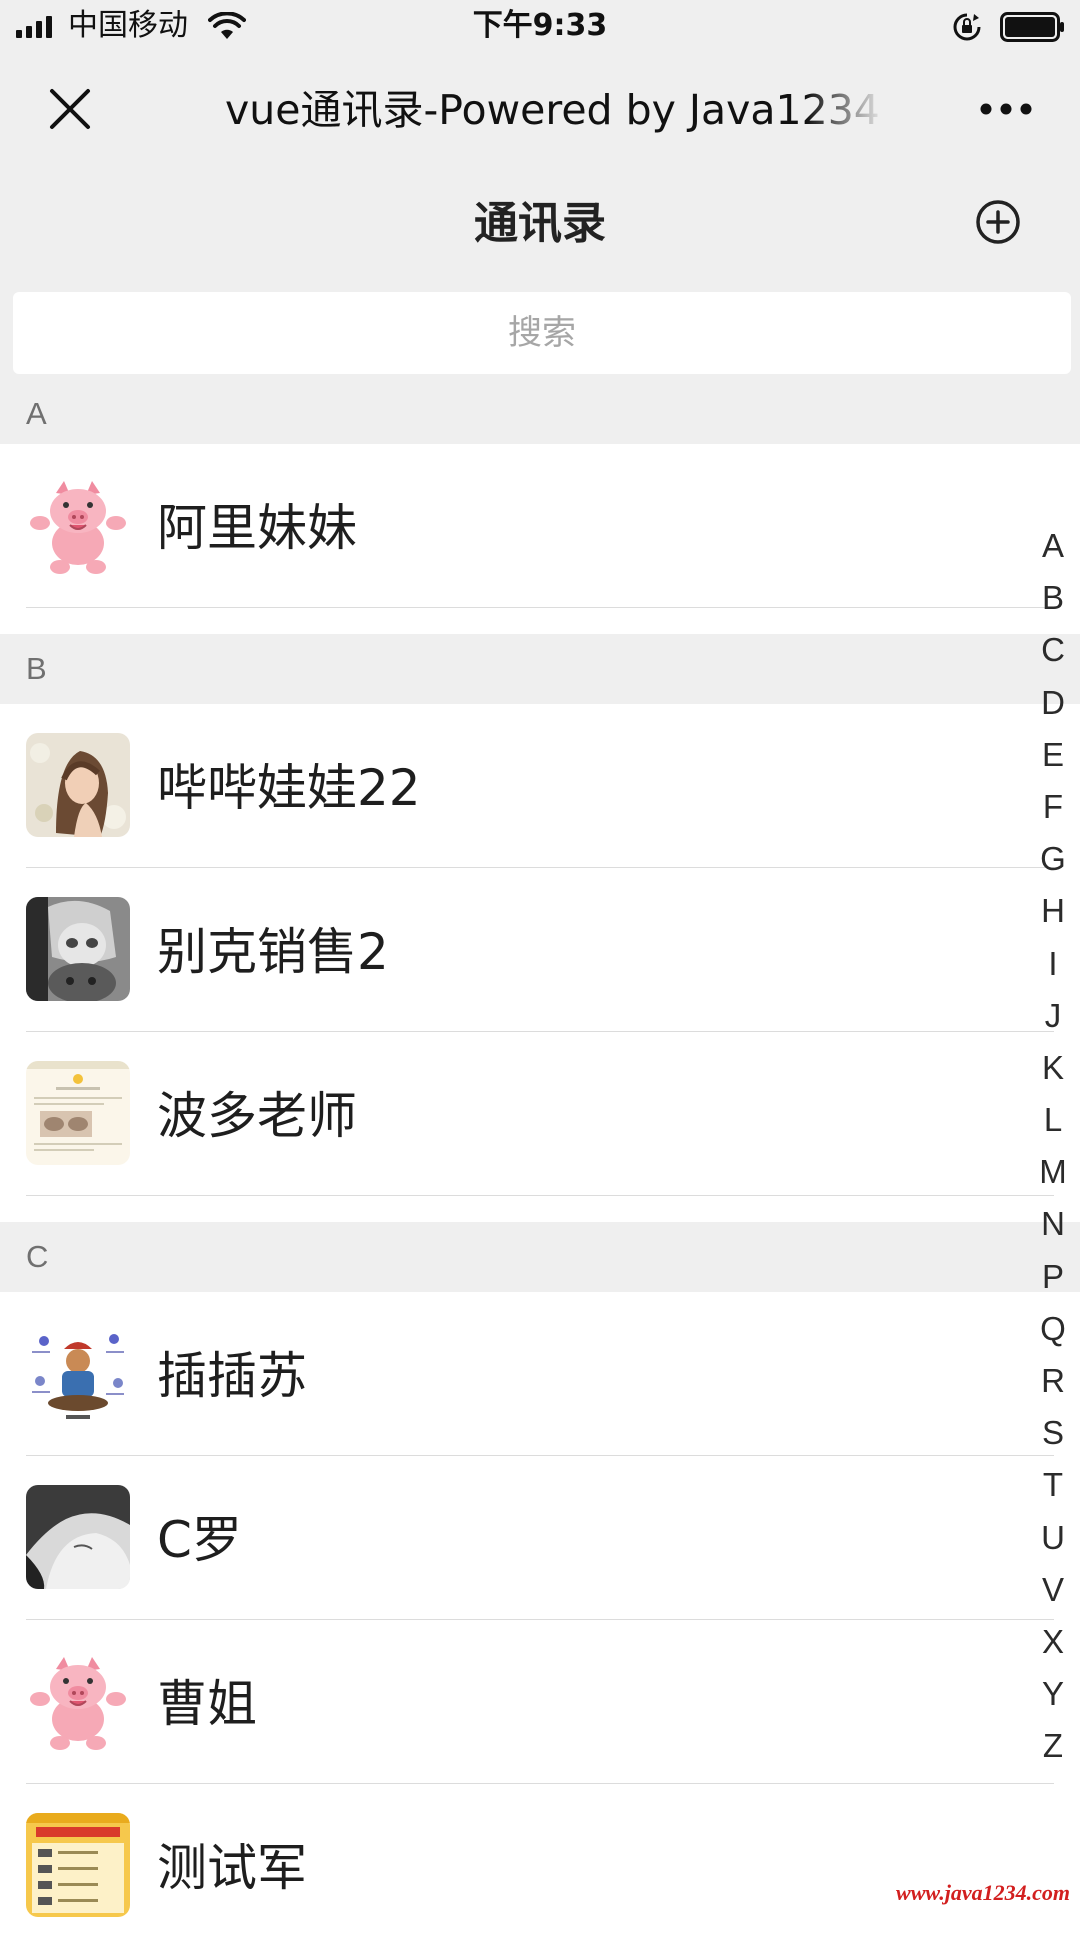 The image size is (1080, 1948). I want to click on section-header-b: B, so click(540, 669).